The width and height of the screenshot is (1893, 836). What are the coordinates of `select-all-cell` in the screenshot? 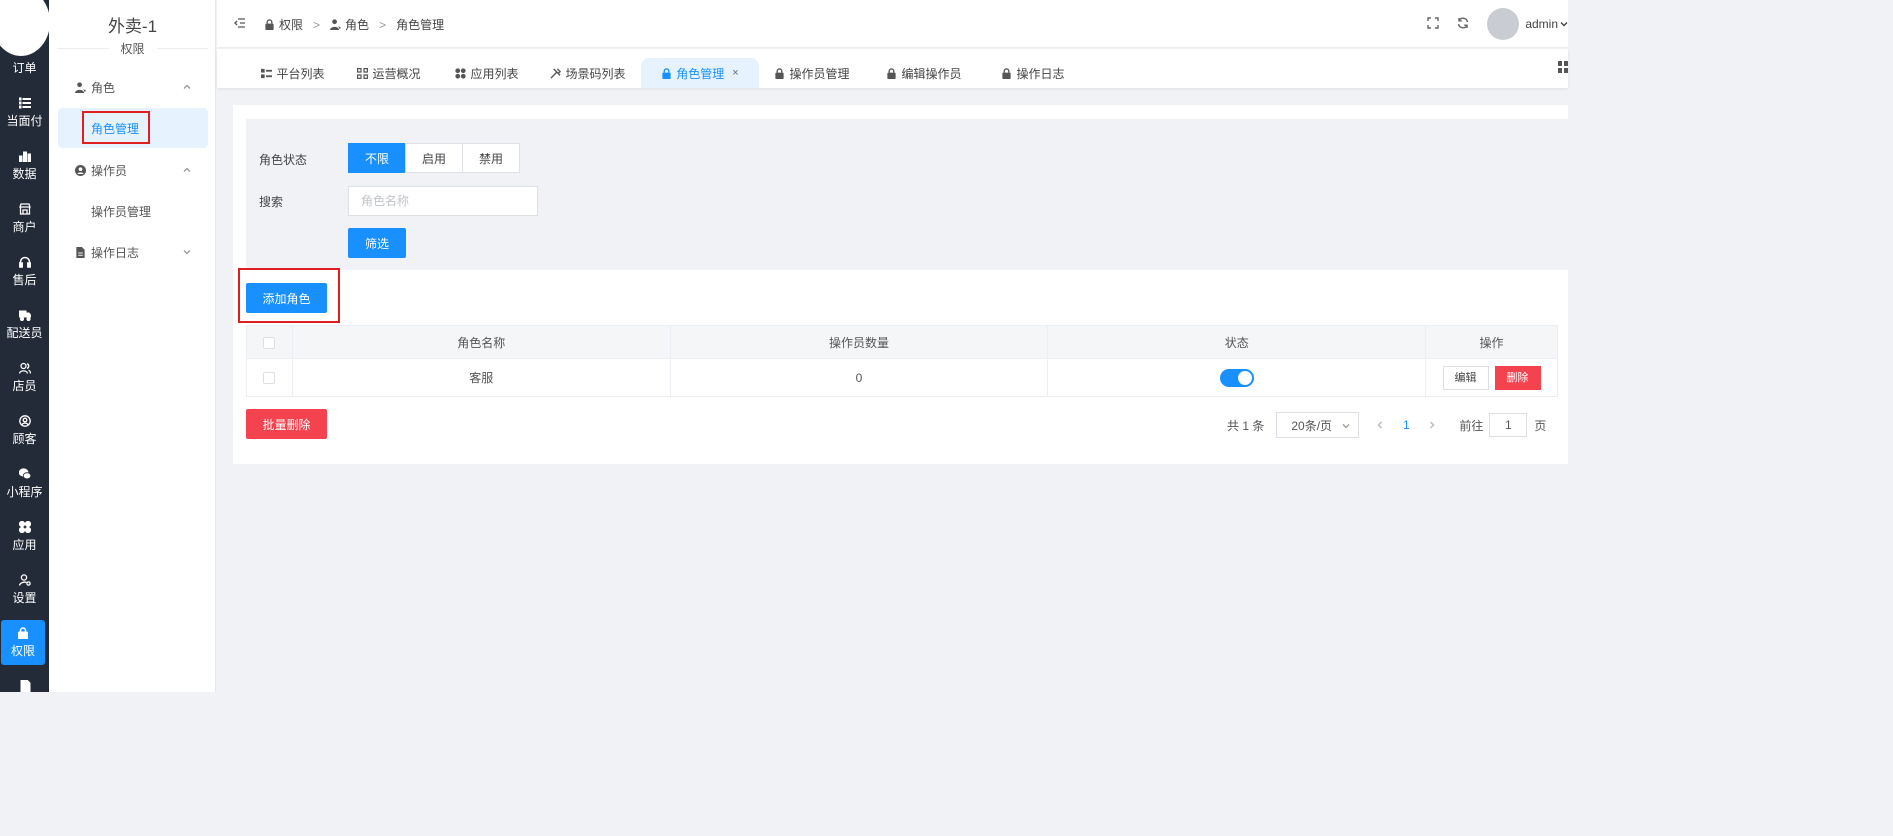 It's located at (269, 342).